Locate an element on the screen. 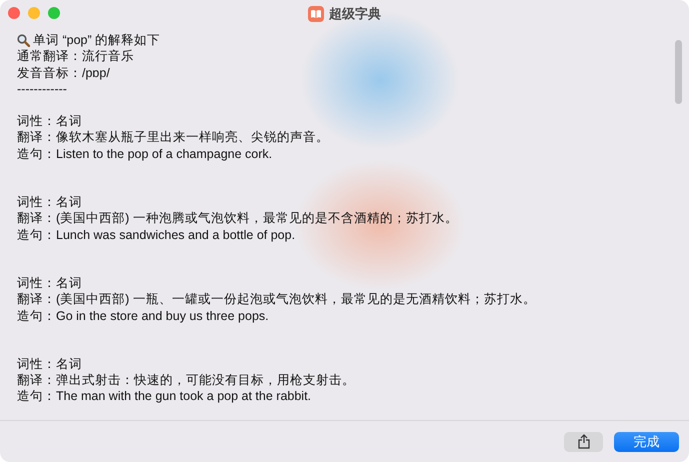 This screenshot has width=689, height=462. text-line: 造句：Go in the store and buy us three pops. is located at coordinates (143, 316).